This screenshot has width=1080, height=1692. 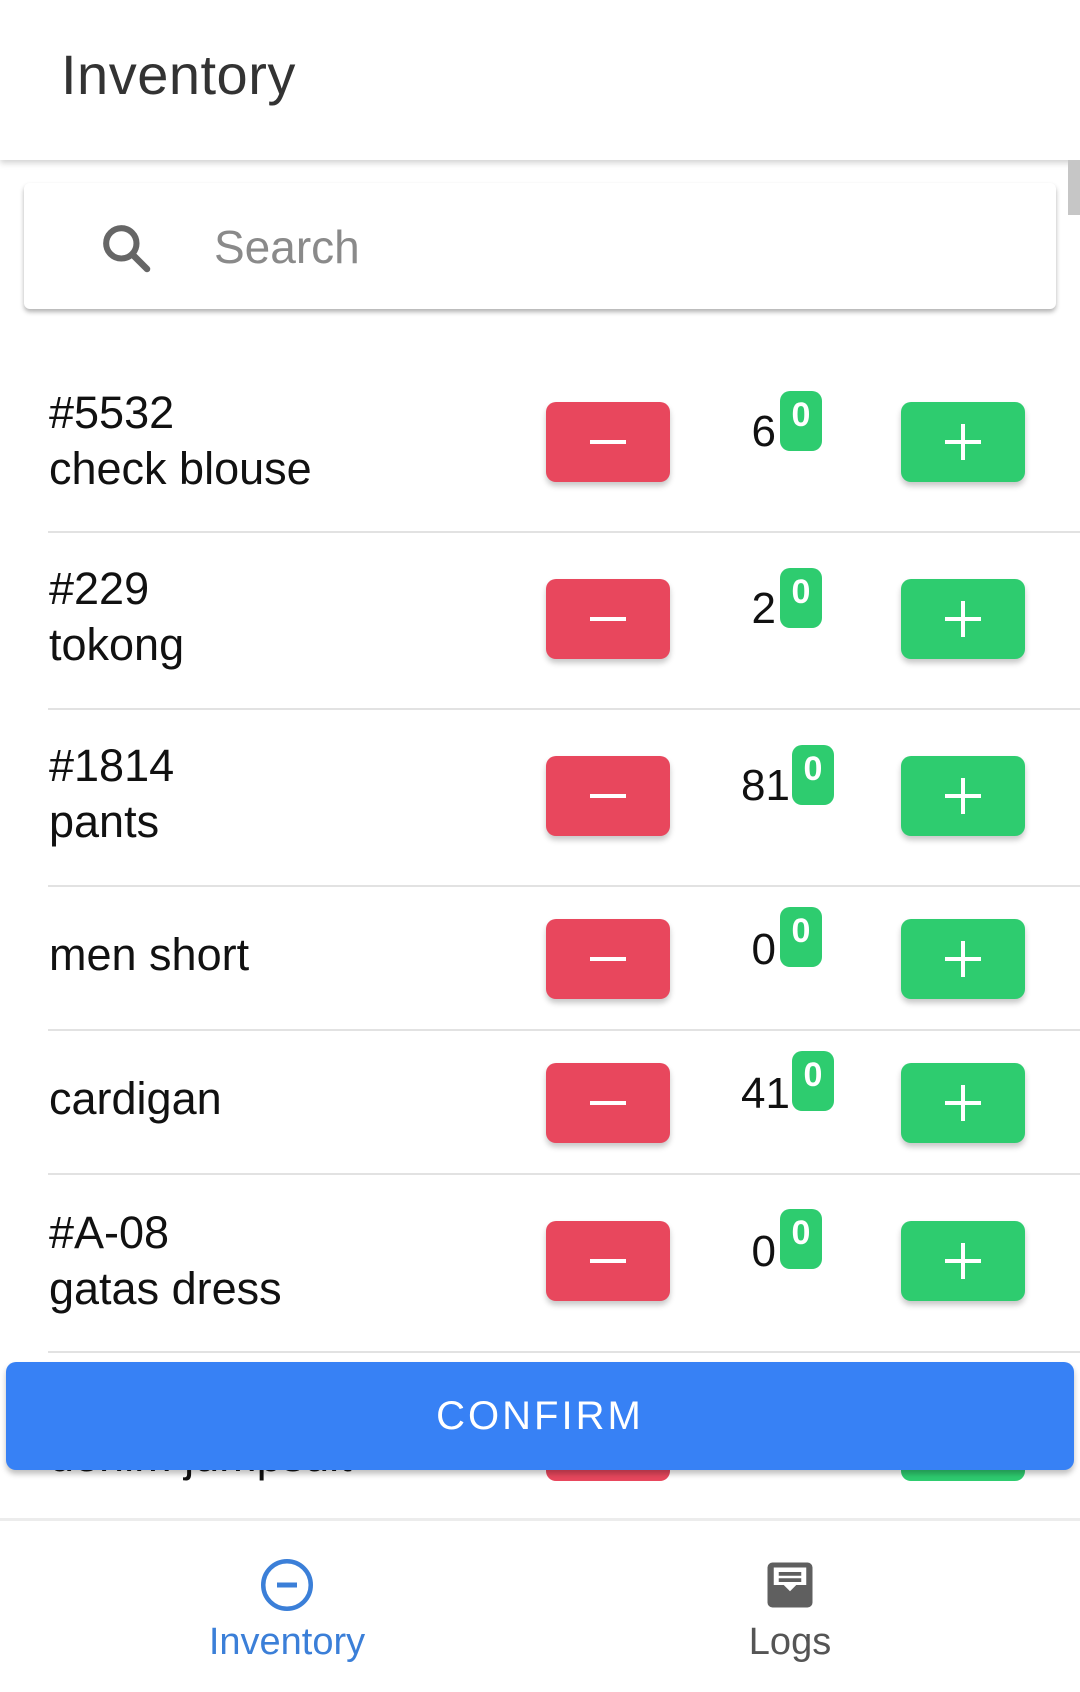 What do you see at coordinates (99, 588) in the screenshot?
I see `item-code: #229` at bounding box center [99, 588].